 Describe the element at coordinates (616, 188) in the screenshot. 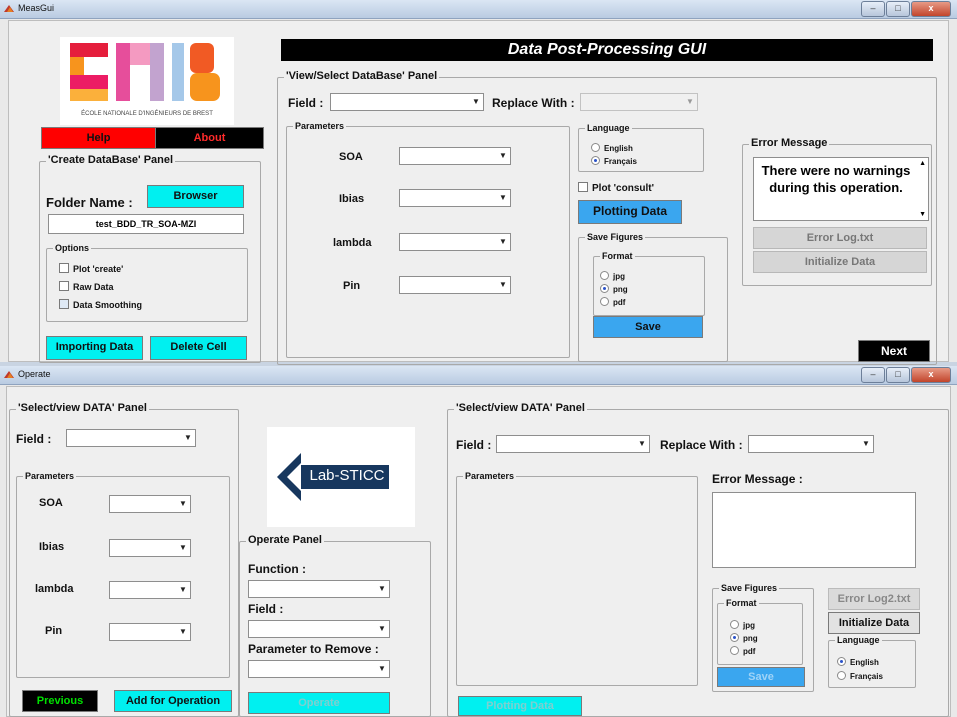

I see `plot-consult-checkbox: Plot 'consult'` at that location.